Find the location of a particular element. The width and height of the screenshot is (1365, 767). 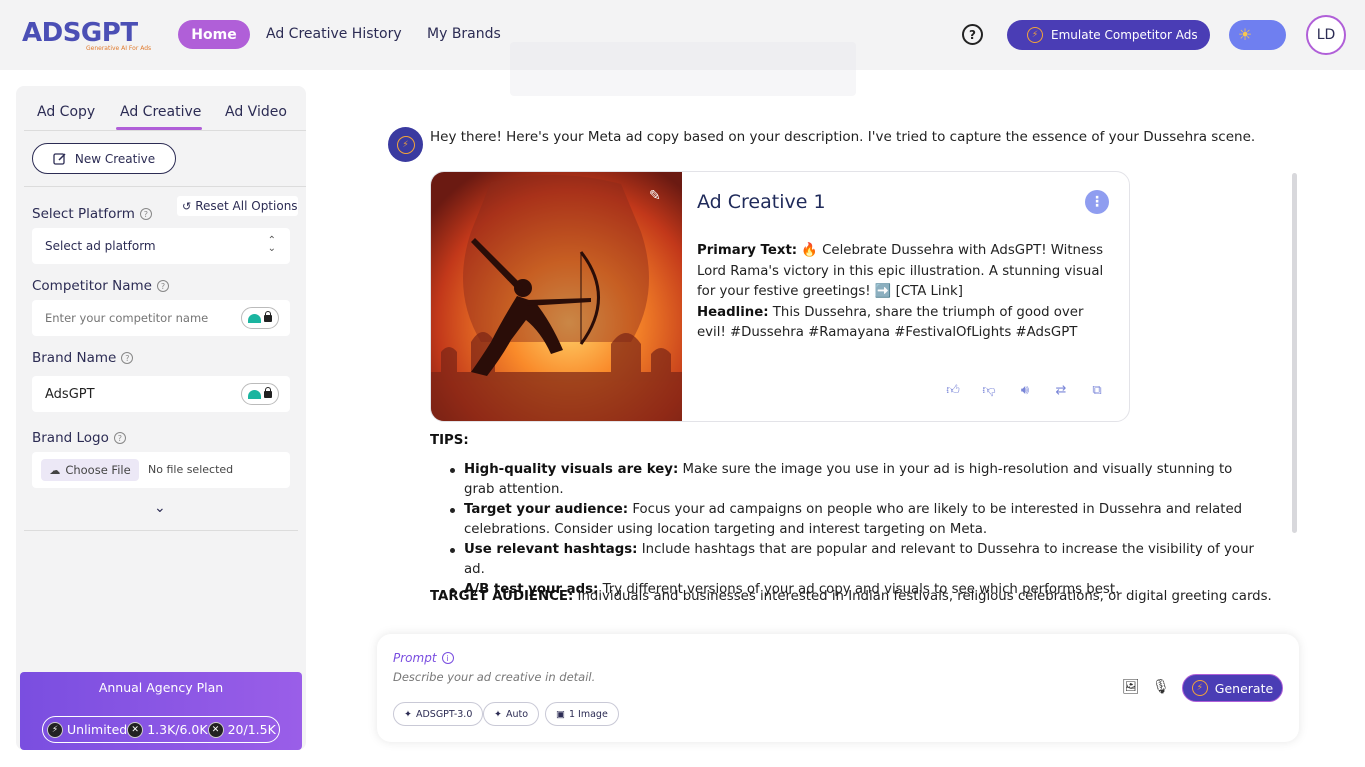

brand-name-value: AdsGPT is located at coordinates (70, 394).